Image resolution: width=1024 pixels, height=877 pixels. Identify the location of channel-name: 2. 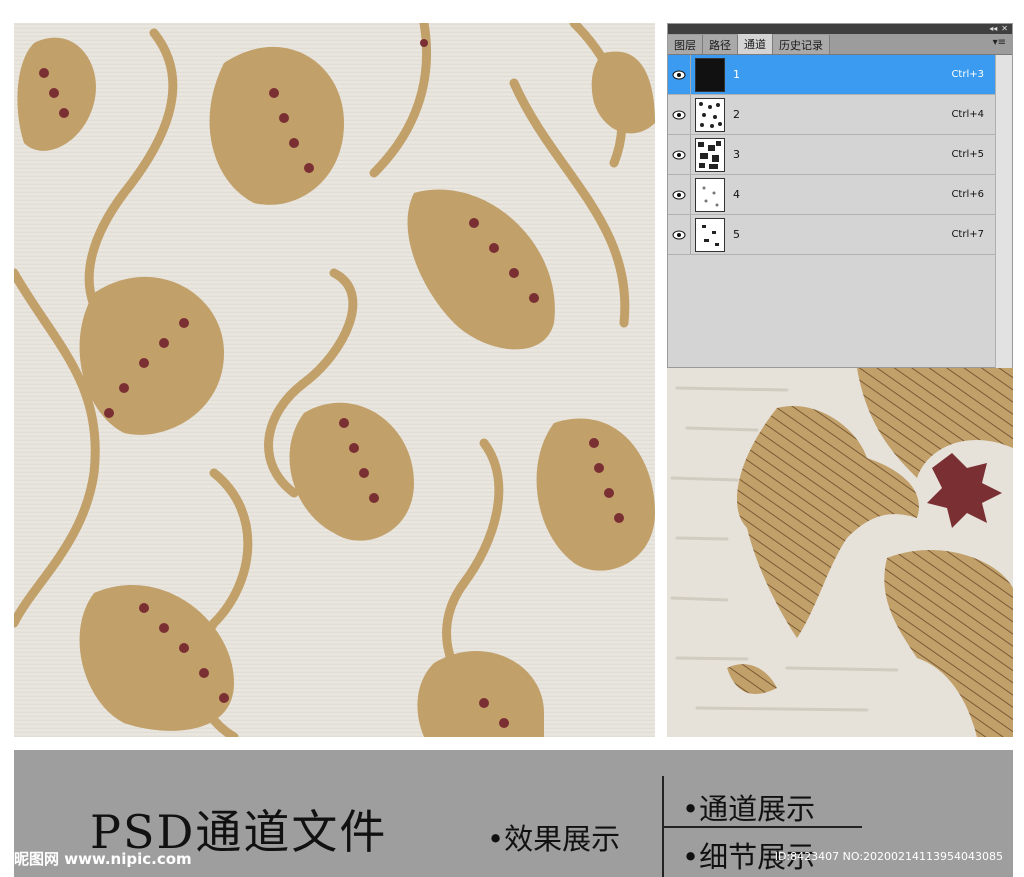
(736, 114).